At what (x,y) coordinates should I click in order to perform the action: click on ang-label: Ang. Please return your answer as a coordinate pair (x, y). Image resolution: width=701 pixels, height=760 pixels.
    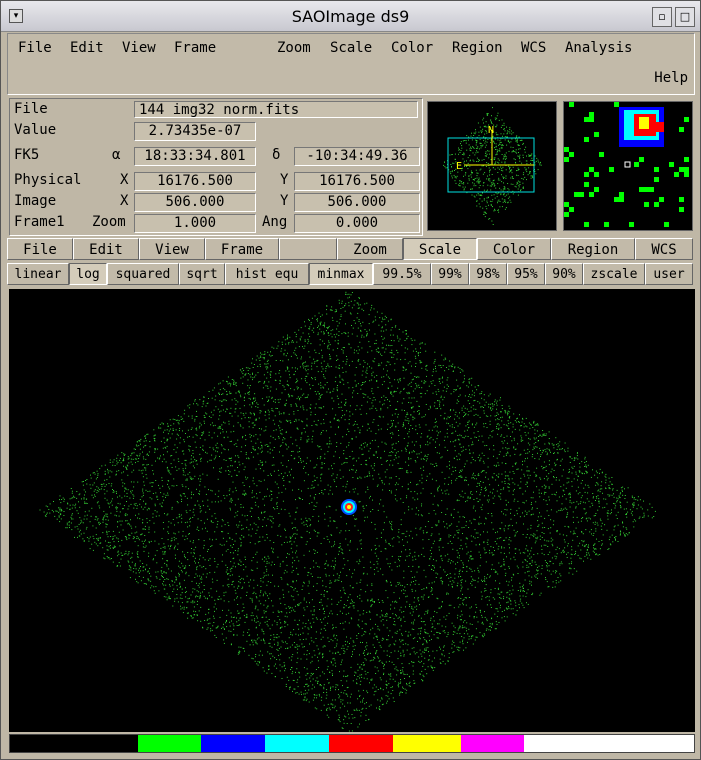
    Looking at the image, I should click on (275, 222).